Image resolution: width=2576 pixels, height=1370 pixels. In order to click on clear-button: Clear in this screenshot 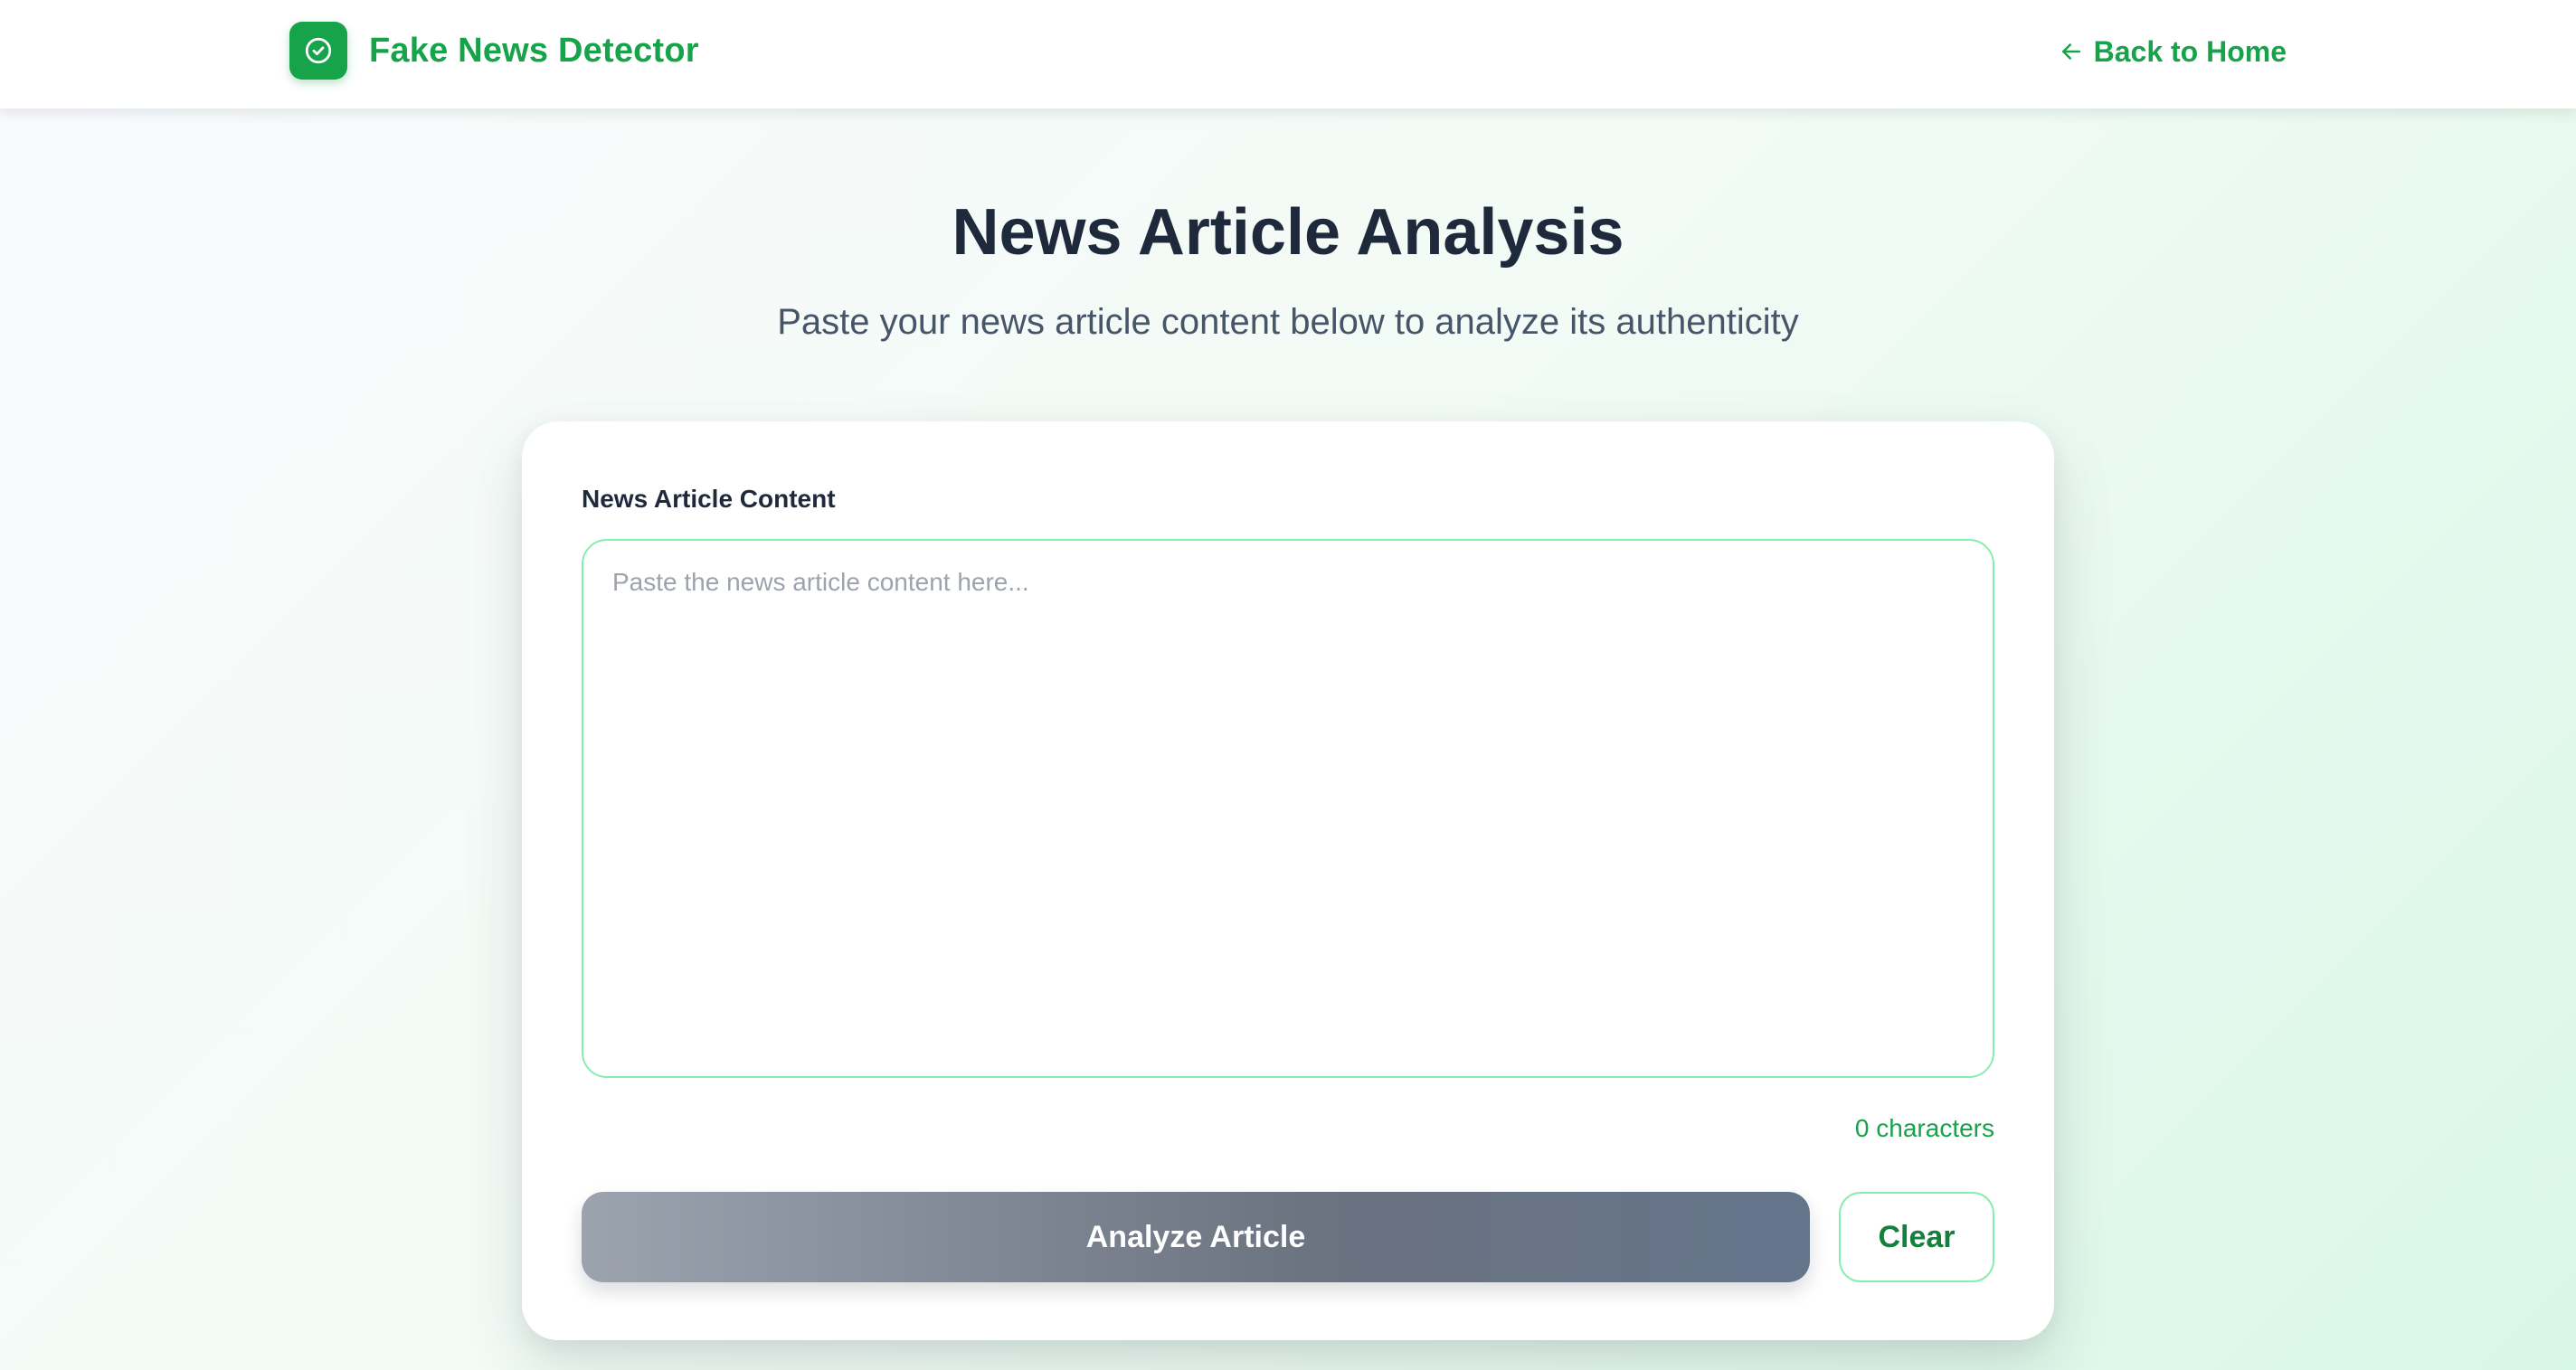, I will do `click(1916, 1237)`.